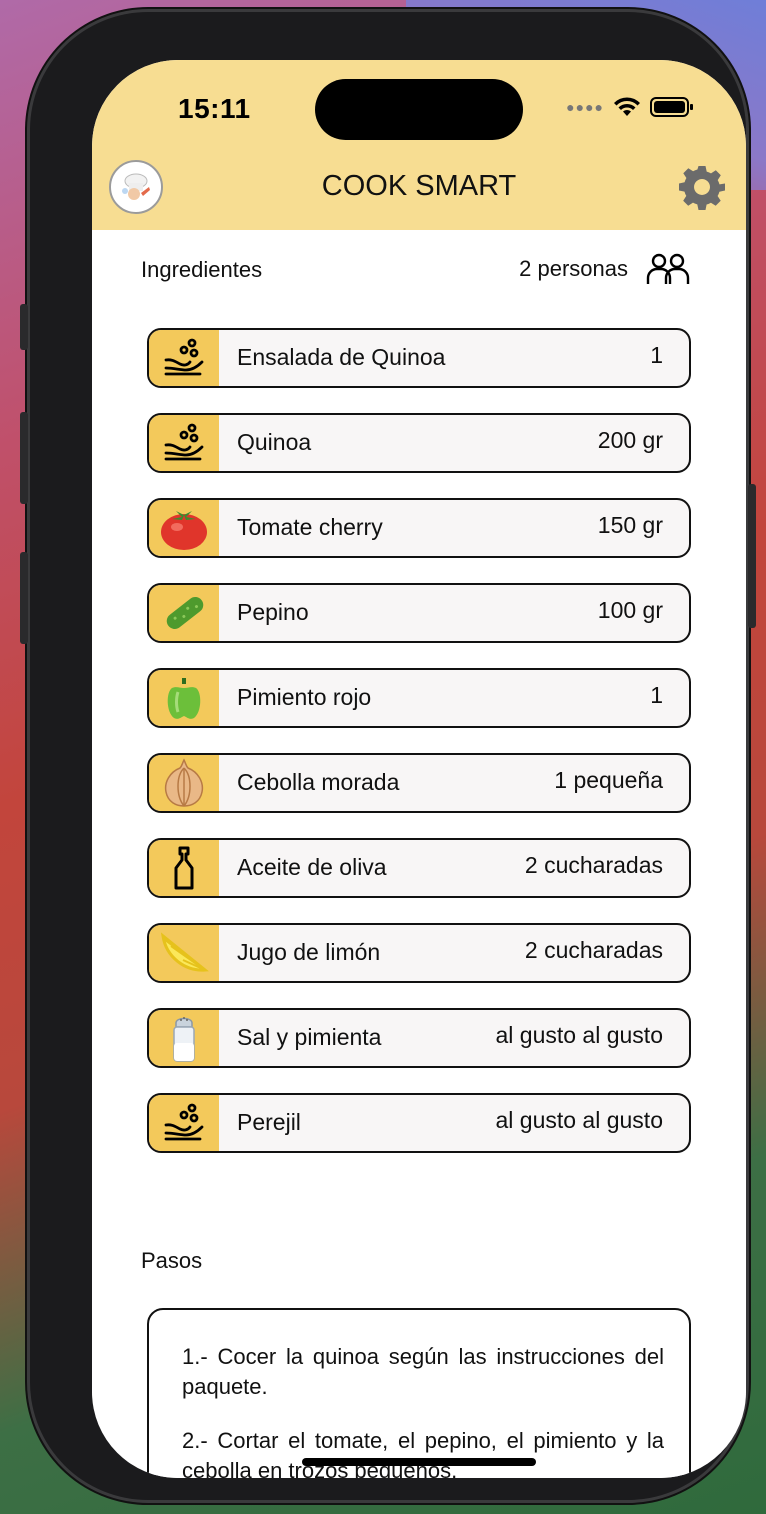  Describe the element at coordinates (752, 556) in the screenshot. I see `power-button` at that location.